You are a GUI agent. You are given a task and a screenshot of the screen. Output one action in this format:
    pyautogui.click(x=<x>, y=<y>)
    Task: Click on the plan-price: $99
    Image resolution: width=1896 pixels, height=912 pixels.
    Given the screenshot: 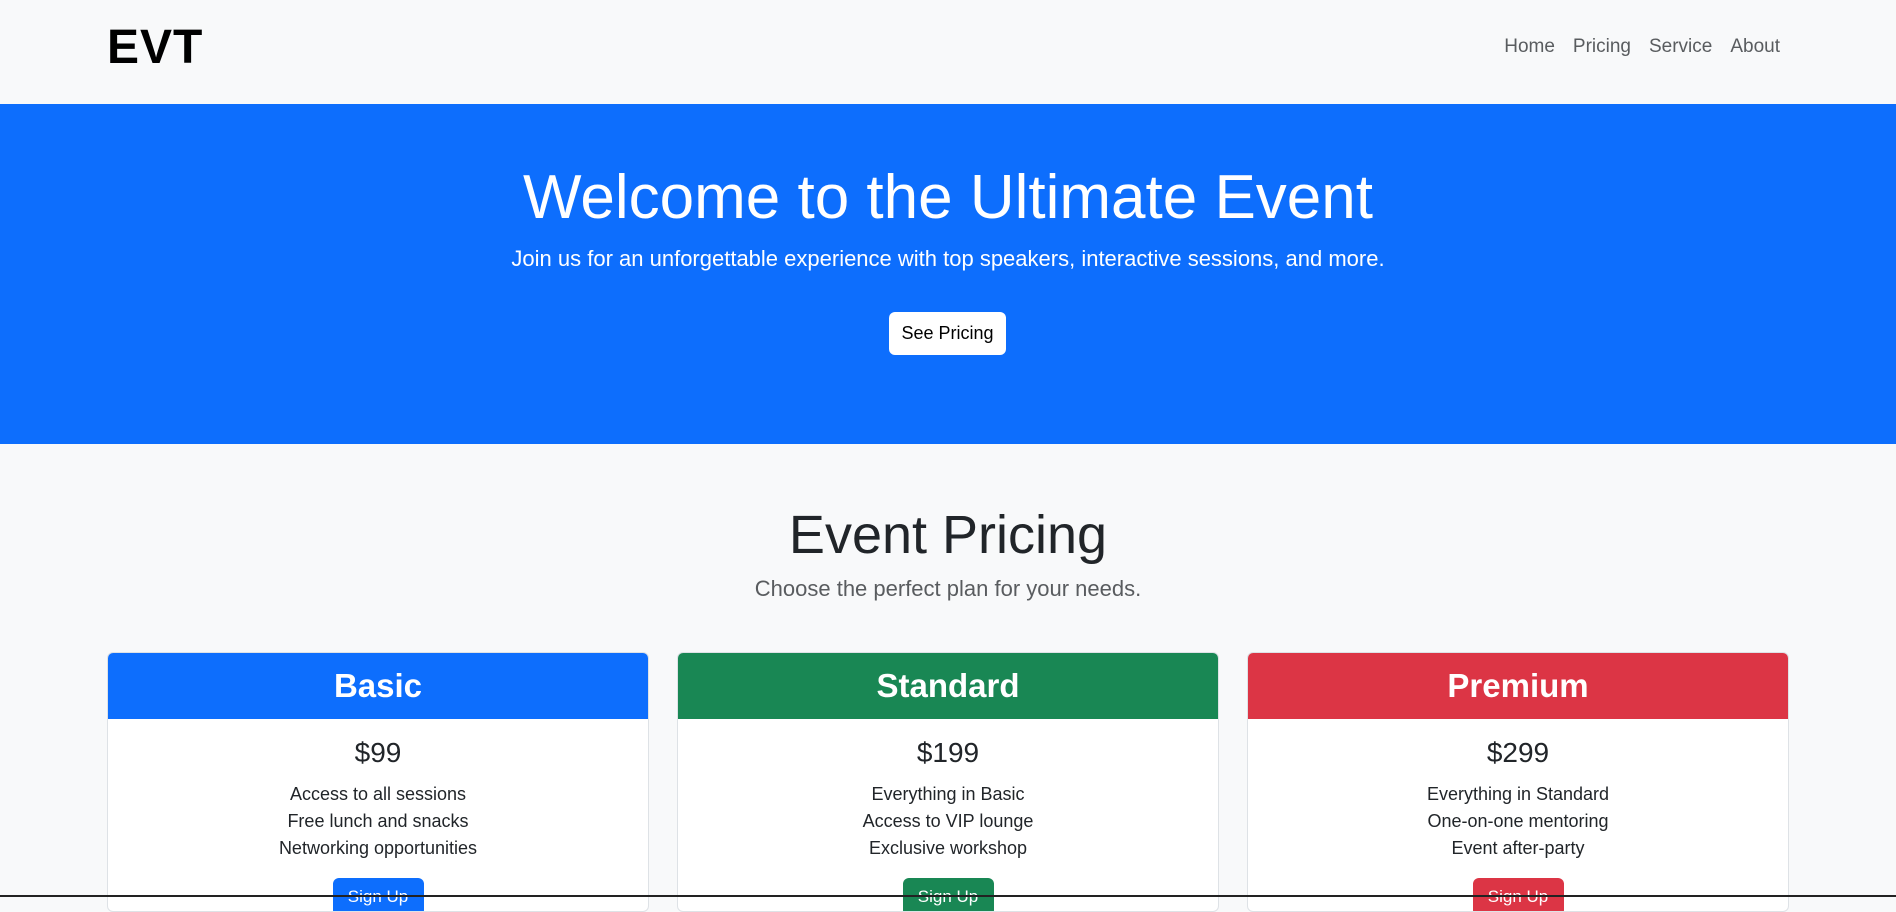 What is the action you would take?
    pyautogui.click(x=378, y=752)
    